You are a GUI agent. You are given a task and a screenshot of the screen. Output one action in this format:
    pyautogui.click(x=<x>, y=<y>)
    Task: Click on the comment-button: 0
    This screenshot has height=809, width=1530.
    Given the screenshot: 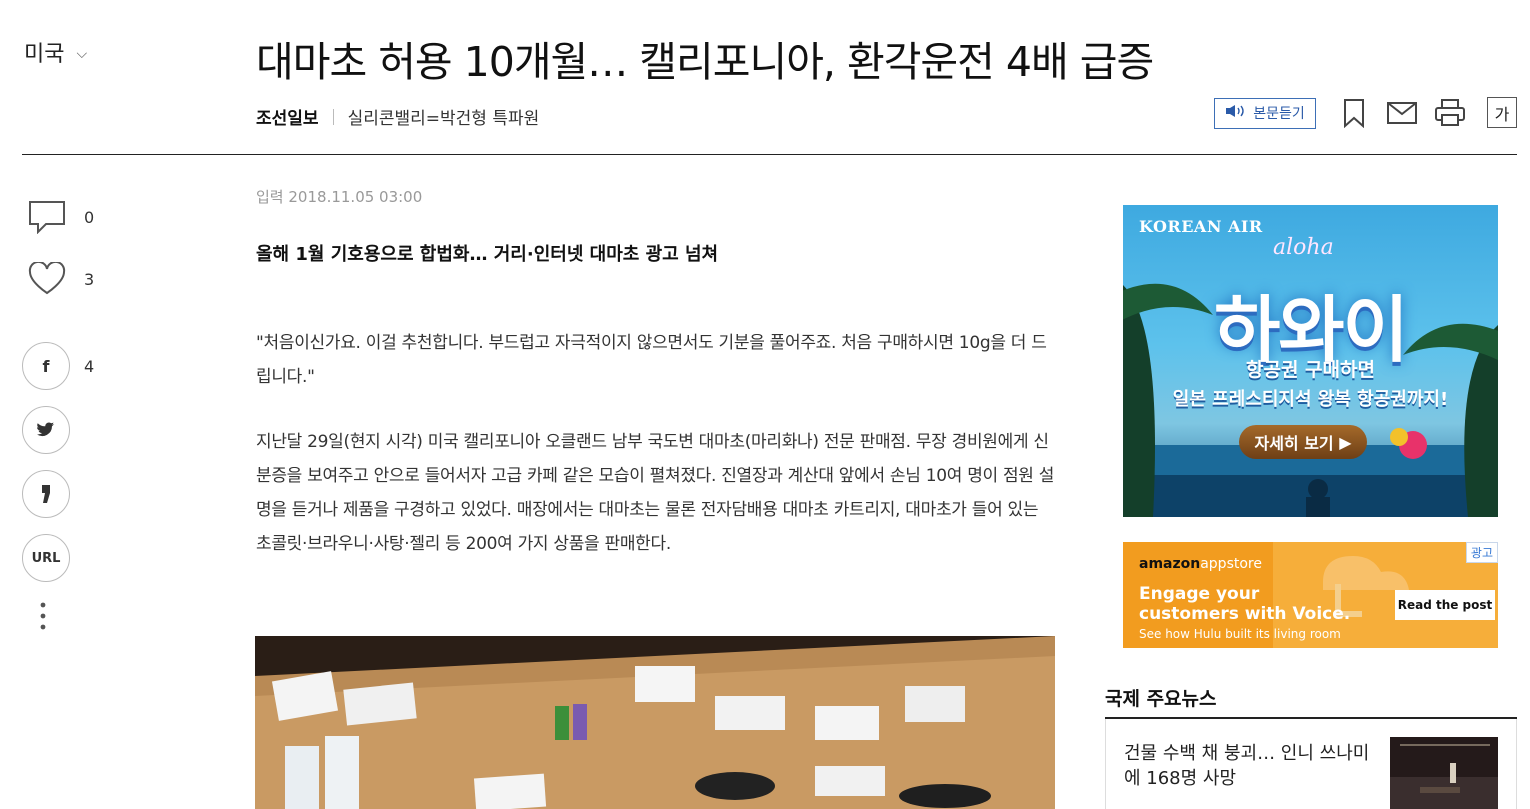 What is the action you would take?
    pyautogui.click(x=61, y=217)
    